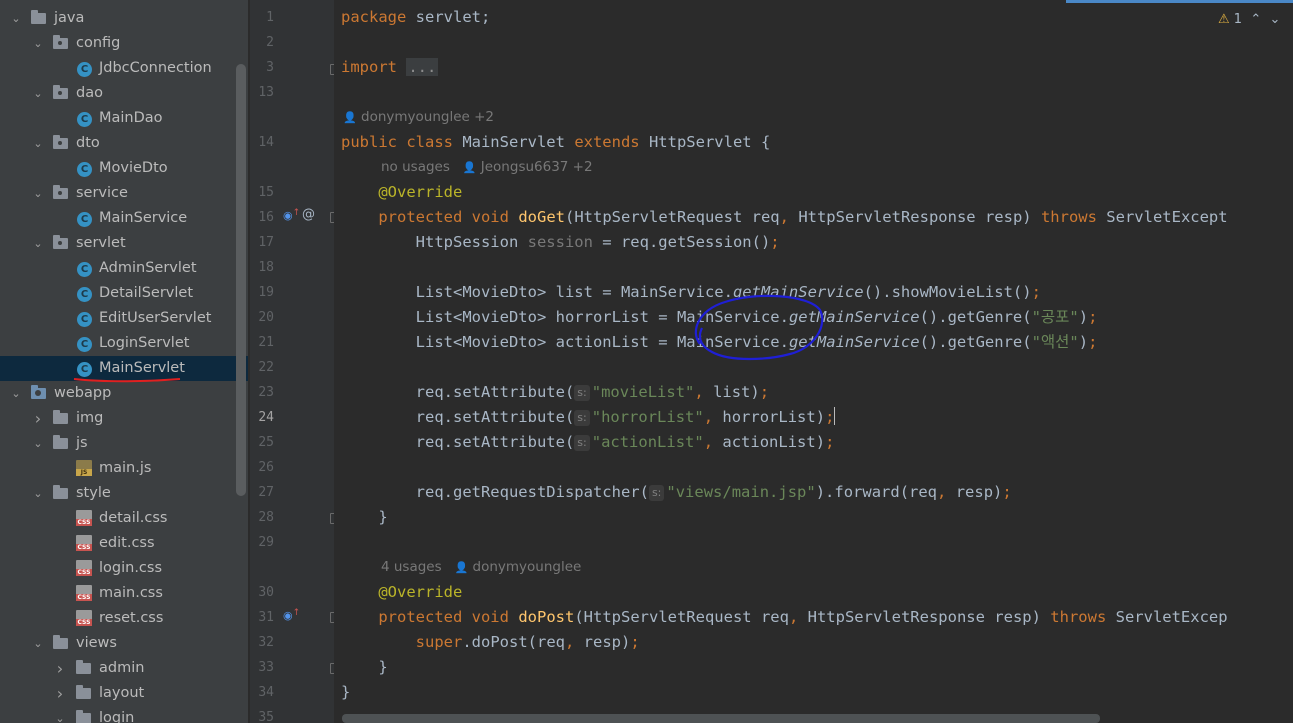 Image resolution: width=1293 pixels, height=723 pixels. Describe the element at coordinates (266, 367) in the screenshot. I see `line-number: 22` at that location.